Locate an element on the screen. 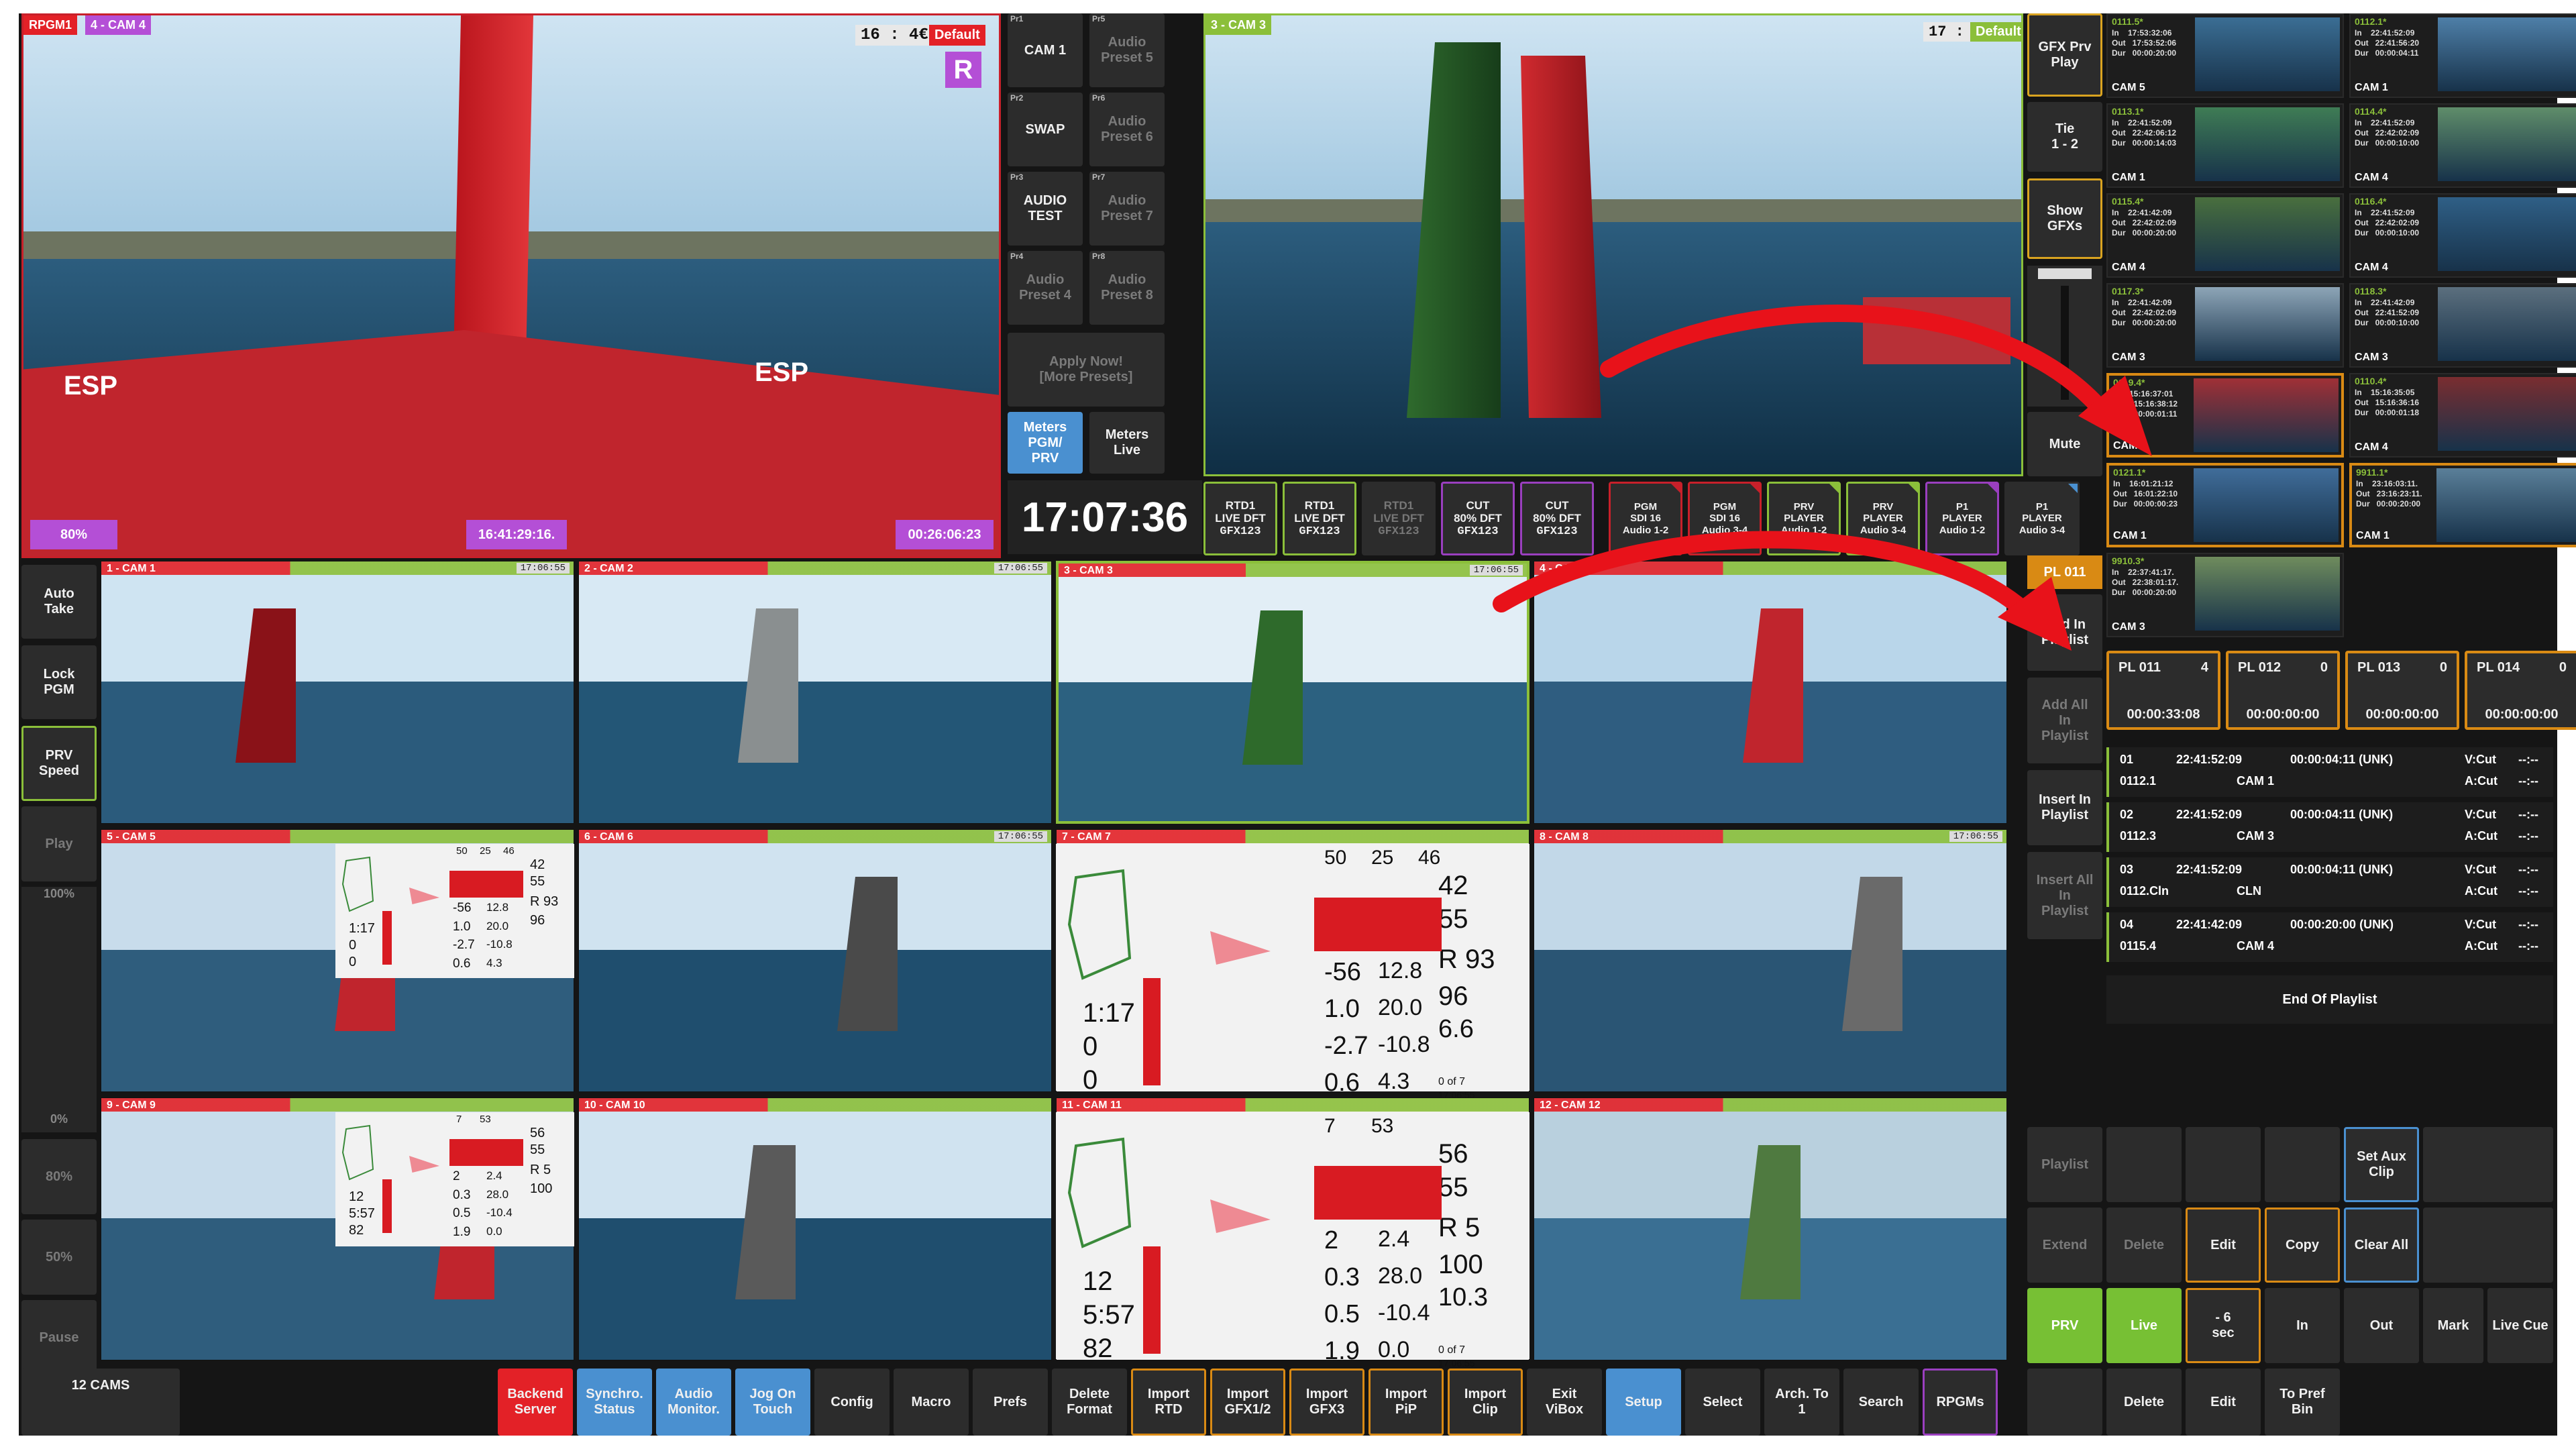 The width and height of the screenshot is (2576, 1449). multiview-tile: 4 - CAM 4 is located at coordinates (1770, 692).